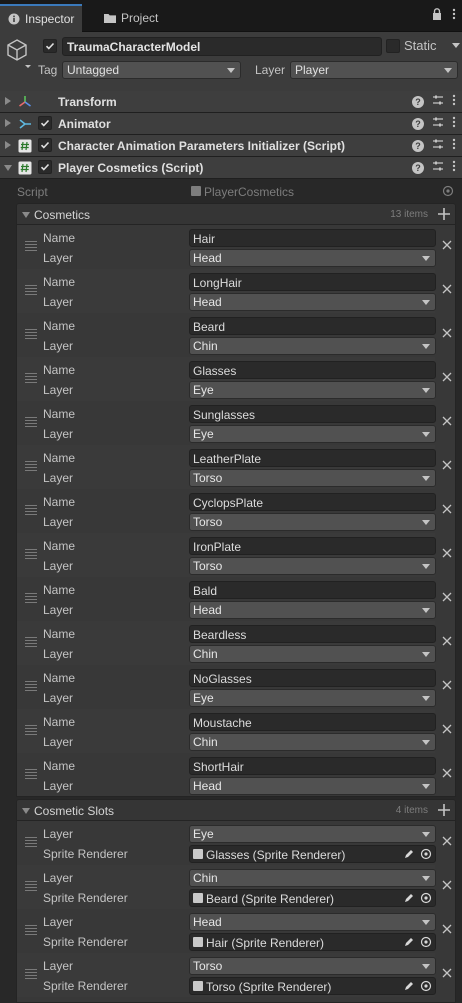 The image size is (462, 1003). I want to click on name-field: Sunglasses, so click(312, 414).